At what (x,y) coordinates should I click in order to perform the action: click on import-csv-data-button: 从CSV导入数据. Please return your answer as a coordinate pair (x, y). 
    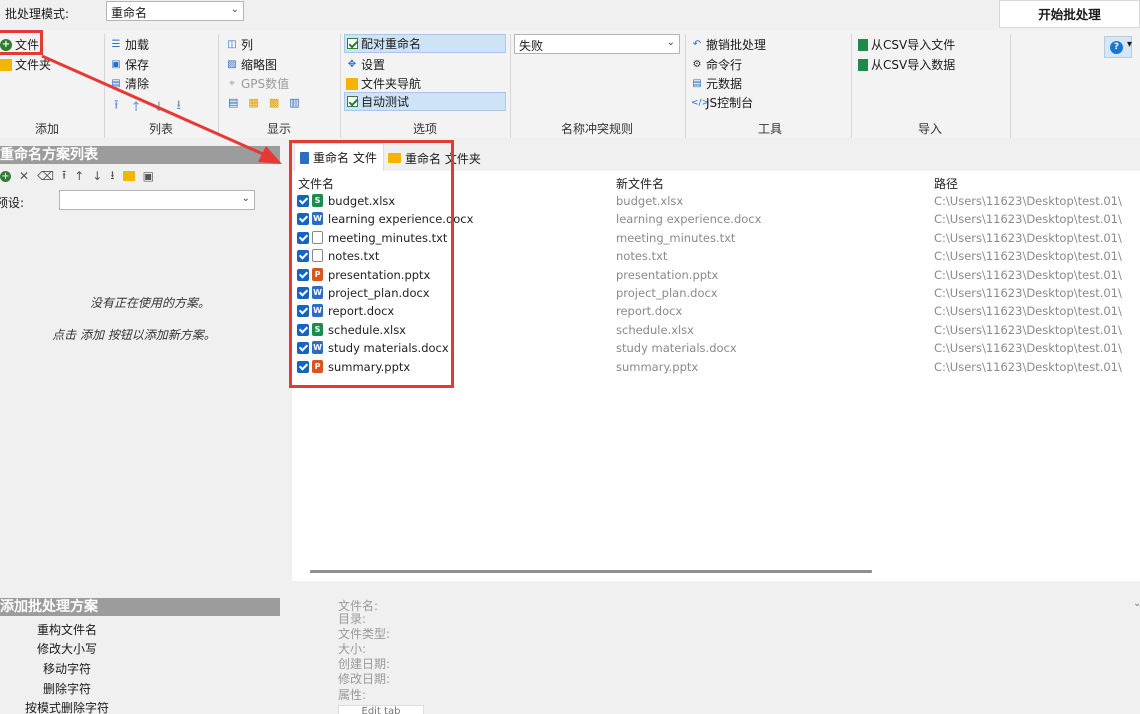
    Looking at the image, I should click on (906, 64).